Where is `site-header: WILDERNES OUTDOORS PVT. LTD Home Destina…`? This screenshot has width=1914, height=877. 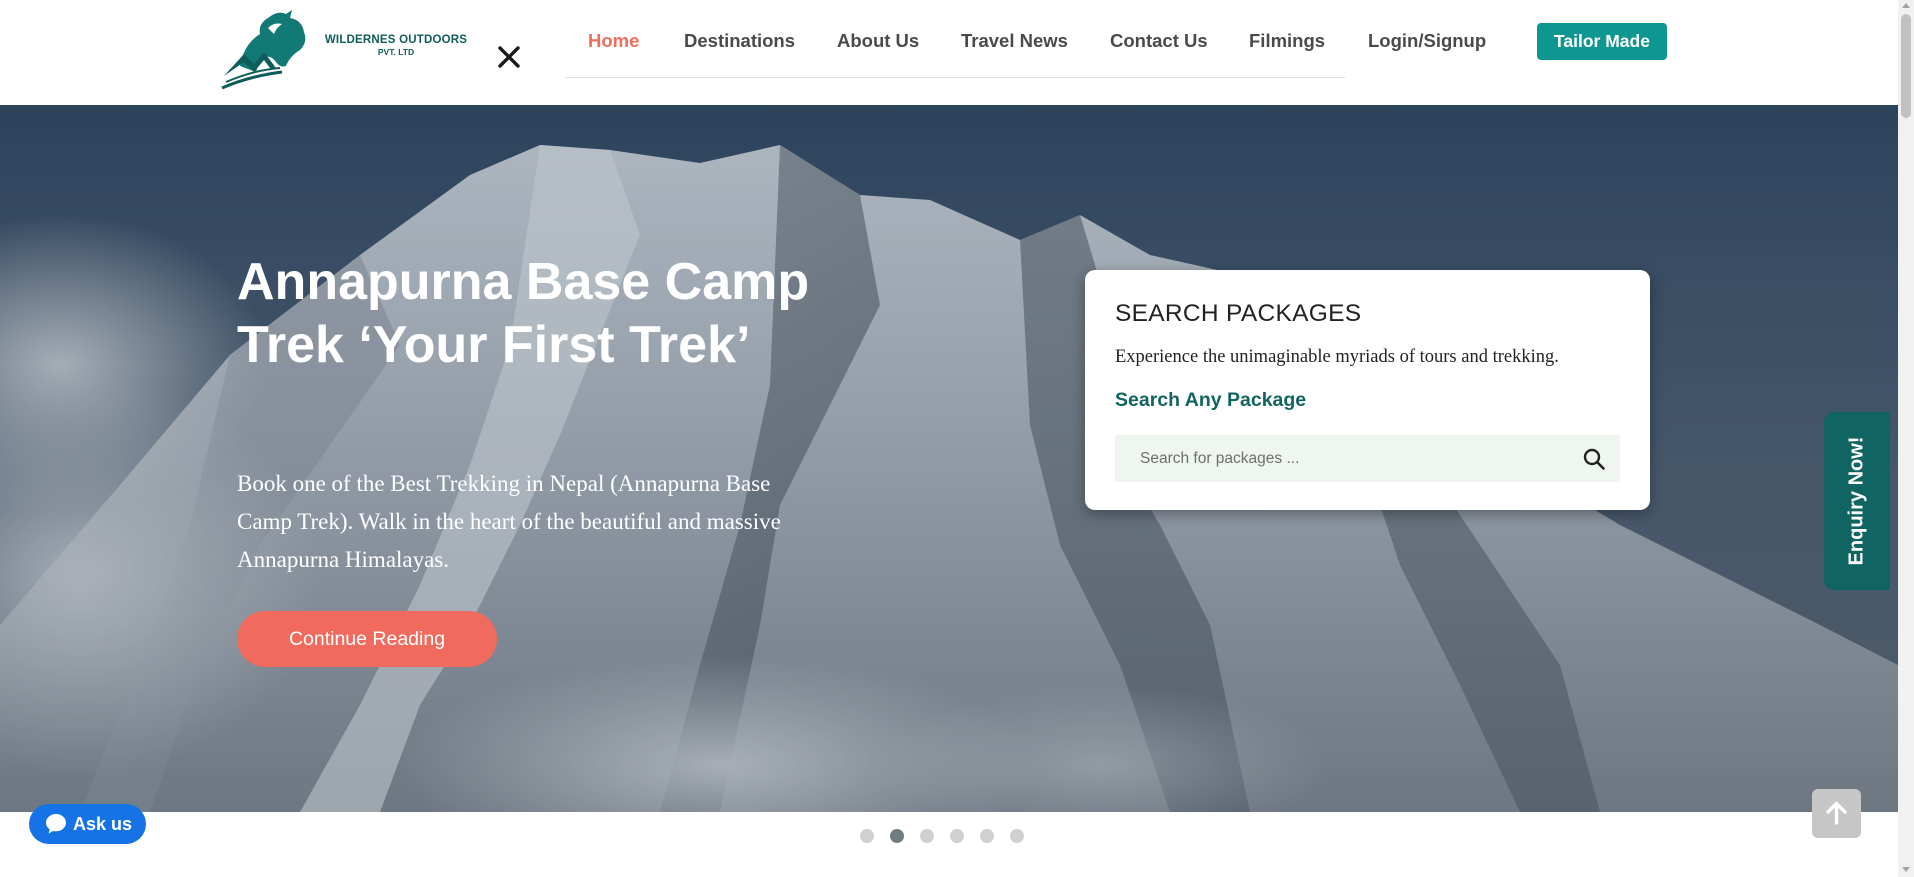
site-header: WILDERNES OUTDOORS PVT. LTD Home Destina… is located at coordinates (949, 52).